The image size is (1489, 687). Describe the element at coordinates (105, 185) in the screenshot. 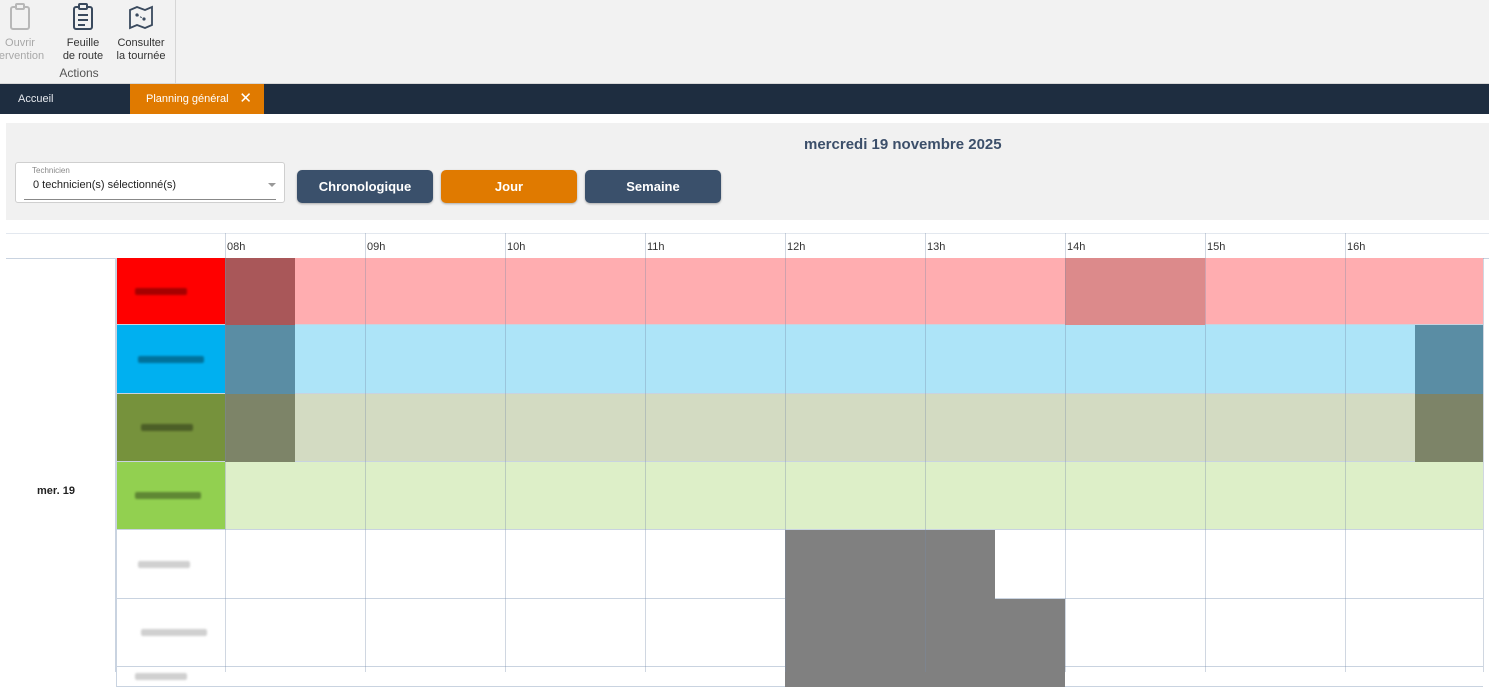

I see `technician-select-value: 0 technicien(s) sélectionné(s)` at that location.